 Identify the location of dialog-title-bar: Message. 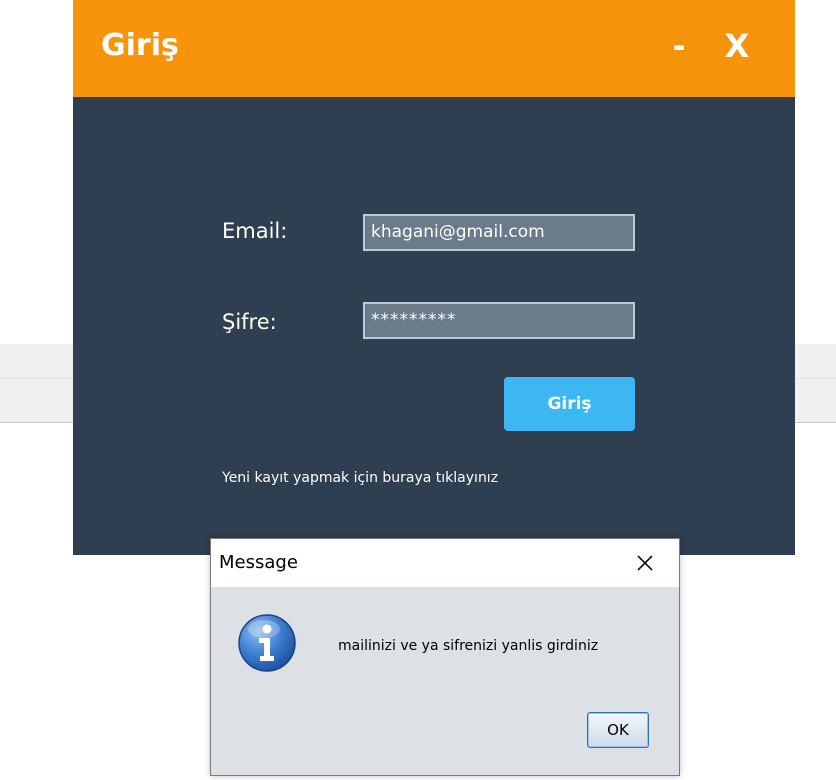
(445, 563).